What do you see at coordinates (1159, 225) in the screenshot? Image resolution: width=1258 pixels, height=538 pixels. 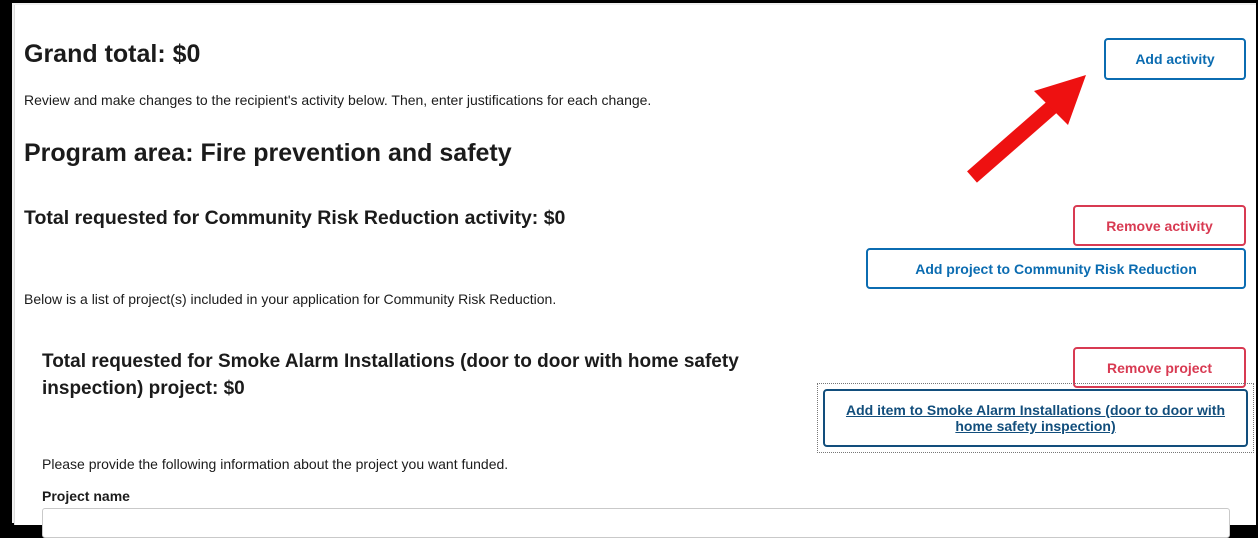 I see `remove-activity-button: Remove activity` at bounding box center [1159, 225].